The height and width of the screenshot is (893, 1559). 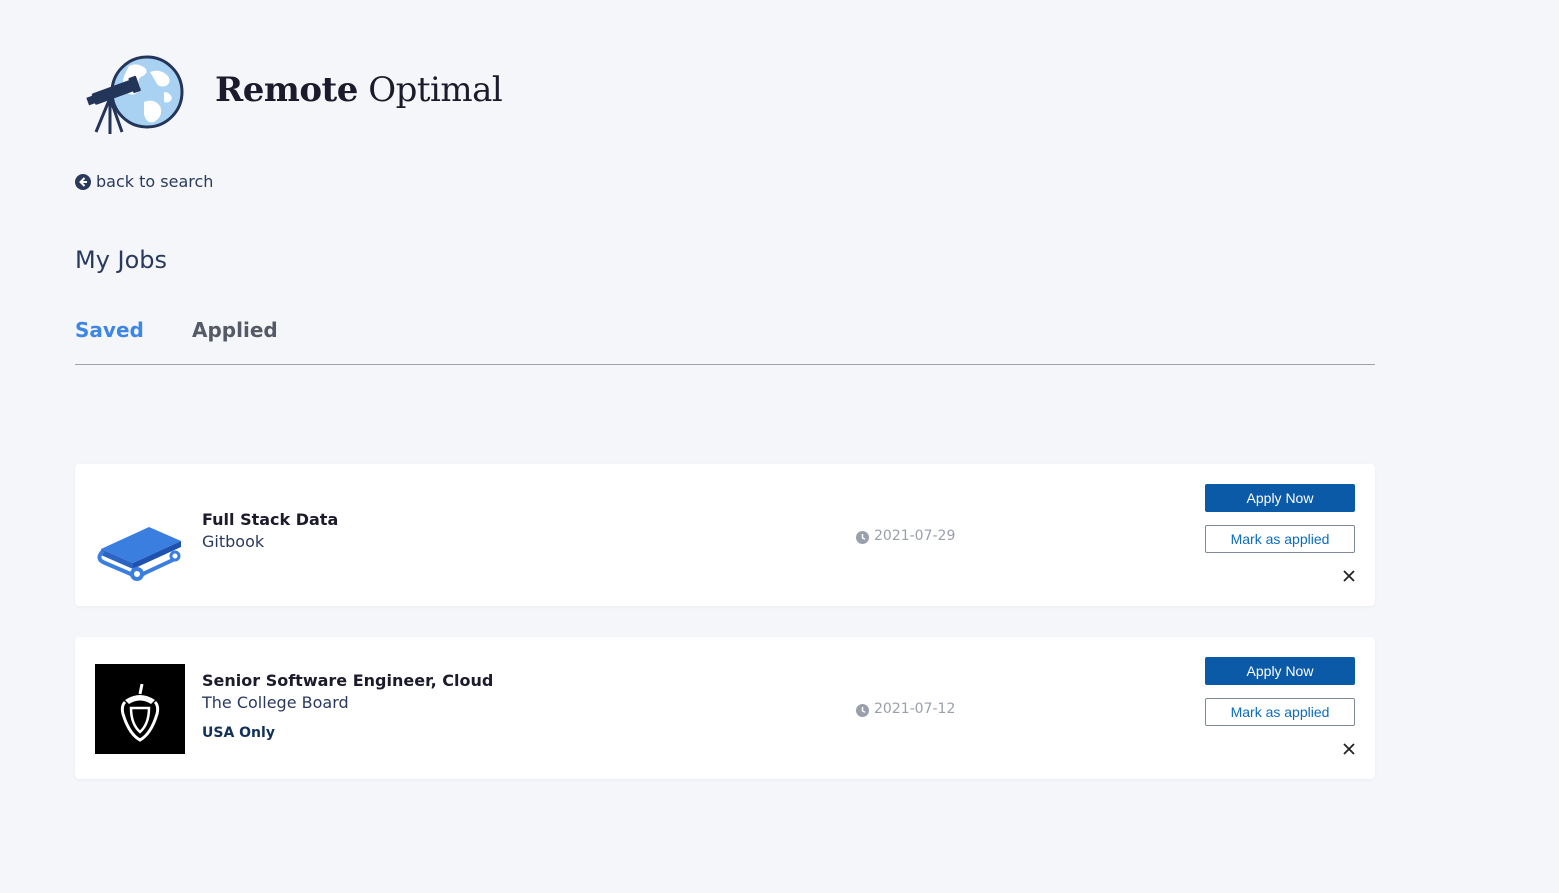 What do you see at coordinates (270, 520) in the screenshot?
I see `job-title: Full Stack Data` at bounding box center [270, 520].